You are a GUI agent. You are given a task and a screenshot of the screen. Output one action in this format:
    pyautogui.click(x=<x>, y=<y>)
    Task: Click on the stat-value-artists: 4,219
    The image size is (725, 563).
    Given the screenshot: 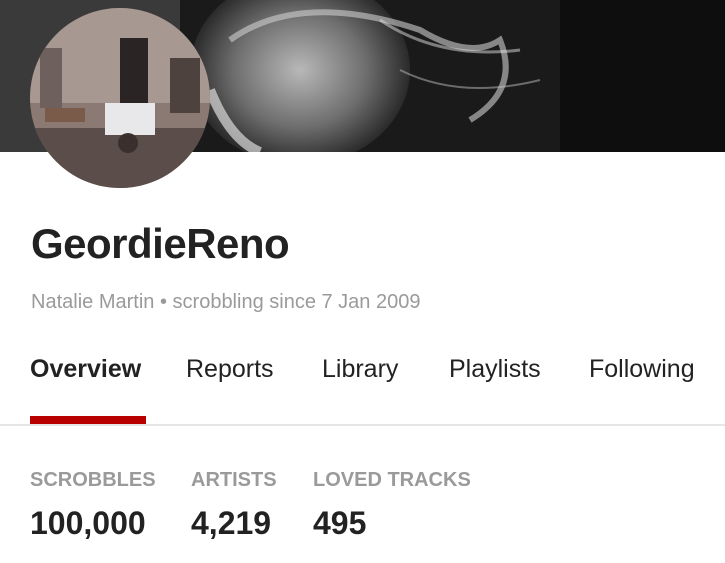 What is the action you would take?
    pyautogui.click(x=231, y=523)
    